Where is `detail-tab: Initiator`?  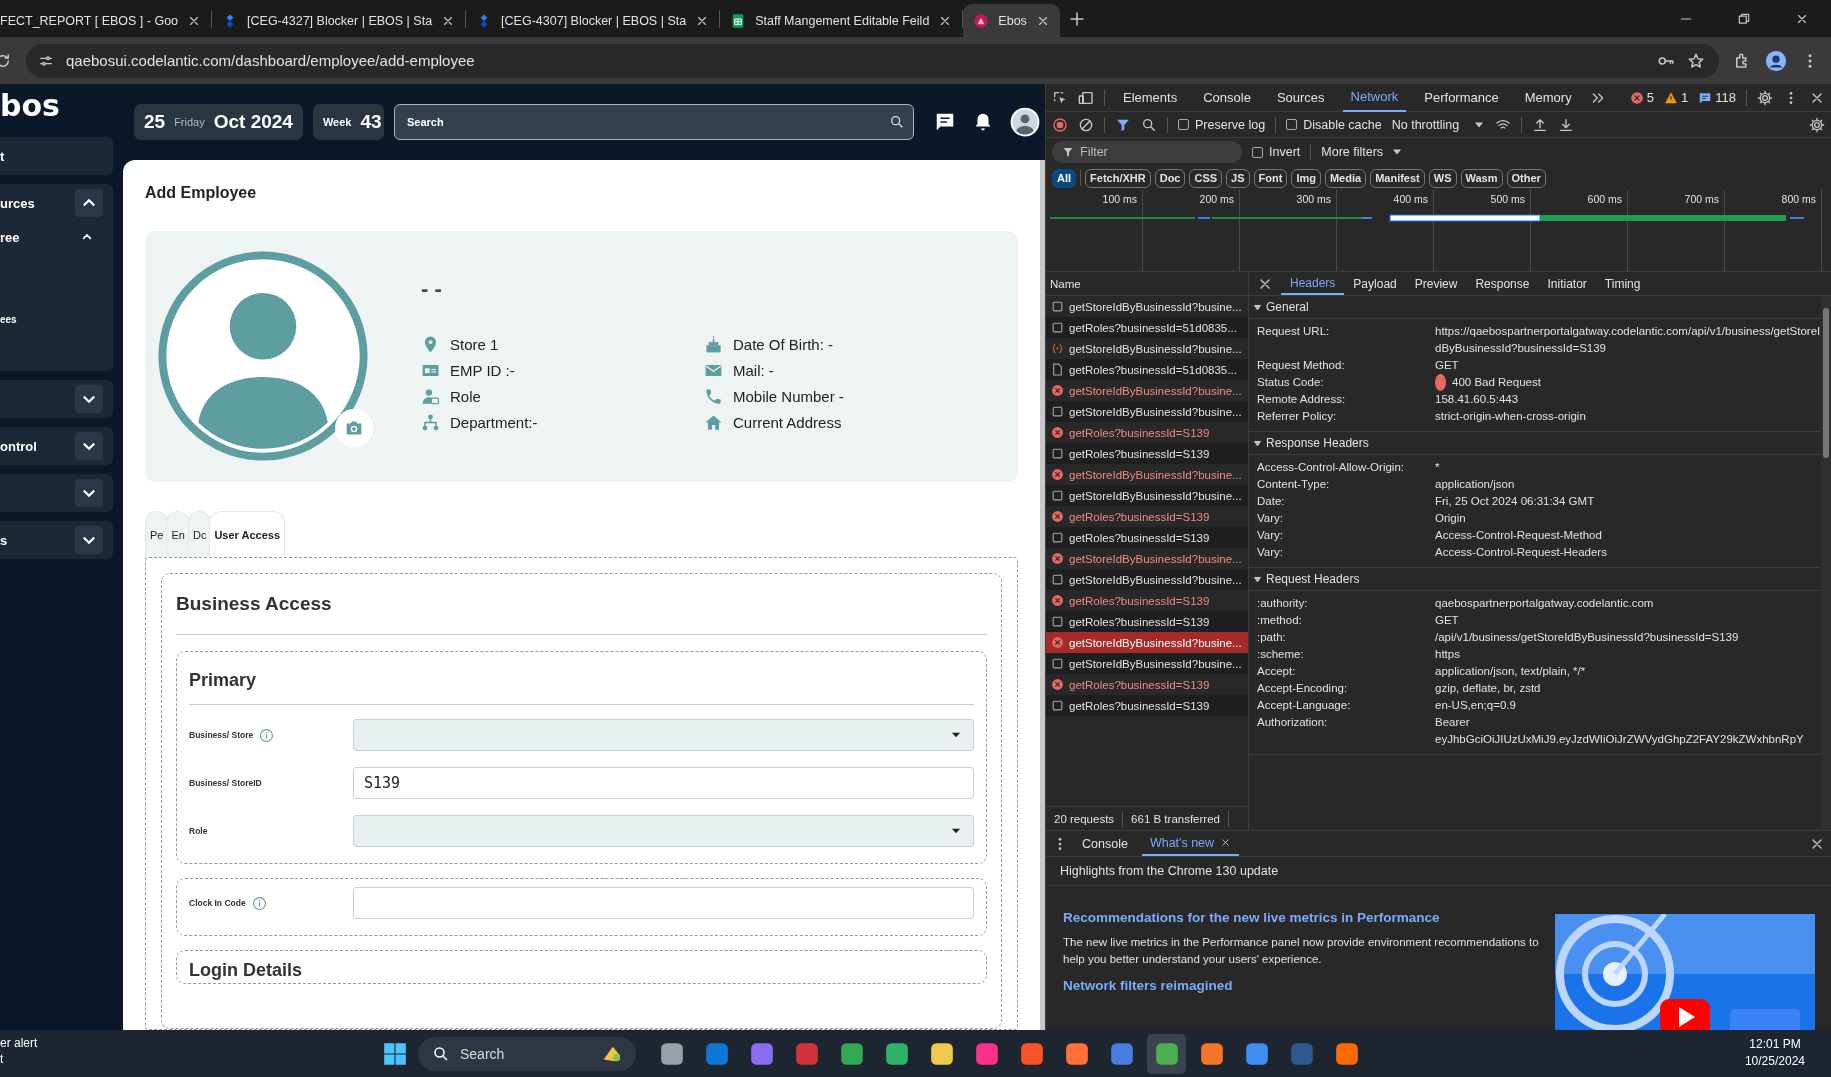 detail-tab: Initiator is located at coordinates (1567, 283).